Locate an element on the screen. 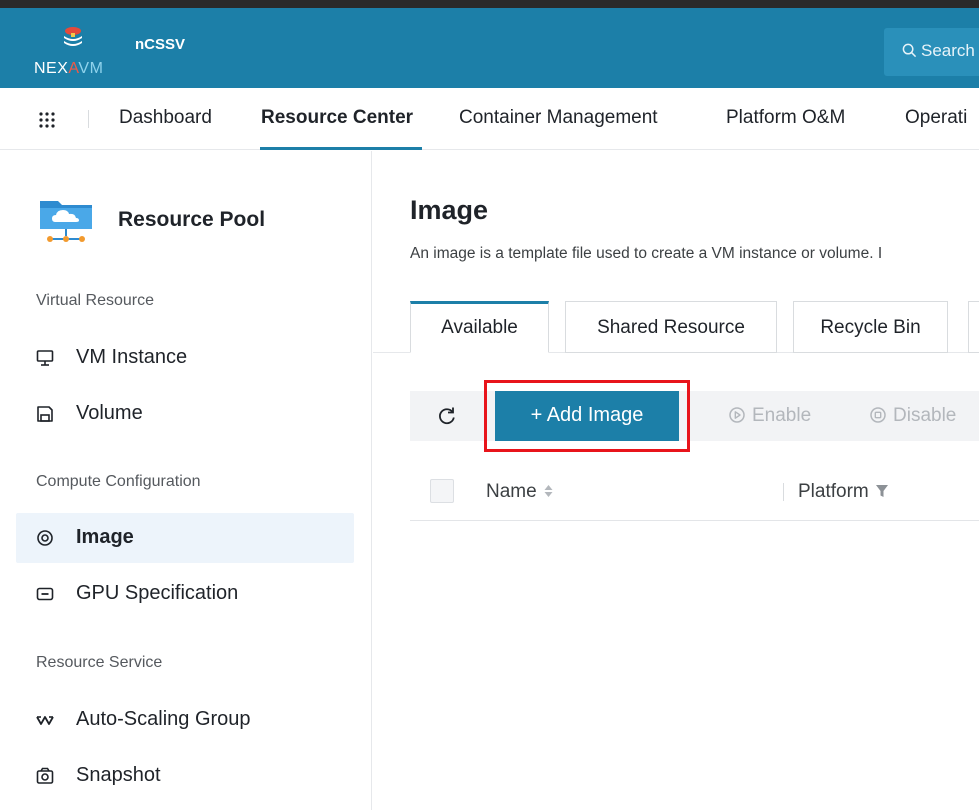 The height and width of the screenshot is (810, 979). refresh-icon is located at coordinates (447, 416).